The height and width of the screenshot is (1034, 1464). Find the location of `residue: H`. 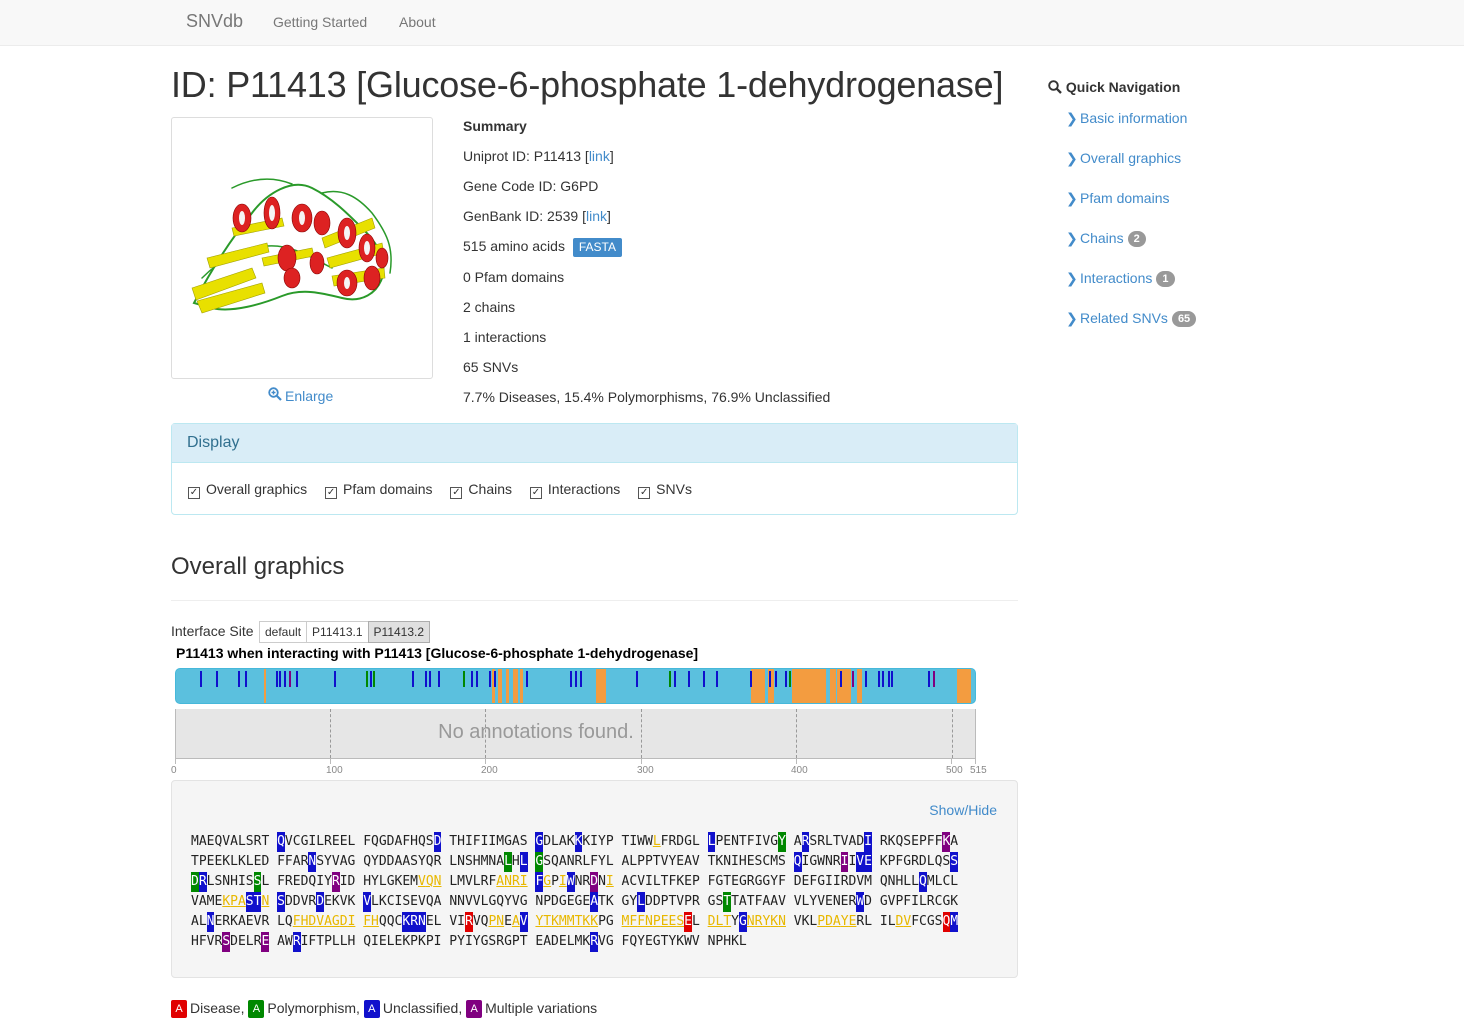

residue: H is located at coordinates (305, 922).